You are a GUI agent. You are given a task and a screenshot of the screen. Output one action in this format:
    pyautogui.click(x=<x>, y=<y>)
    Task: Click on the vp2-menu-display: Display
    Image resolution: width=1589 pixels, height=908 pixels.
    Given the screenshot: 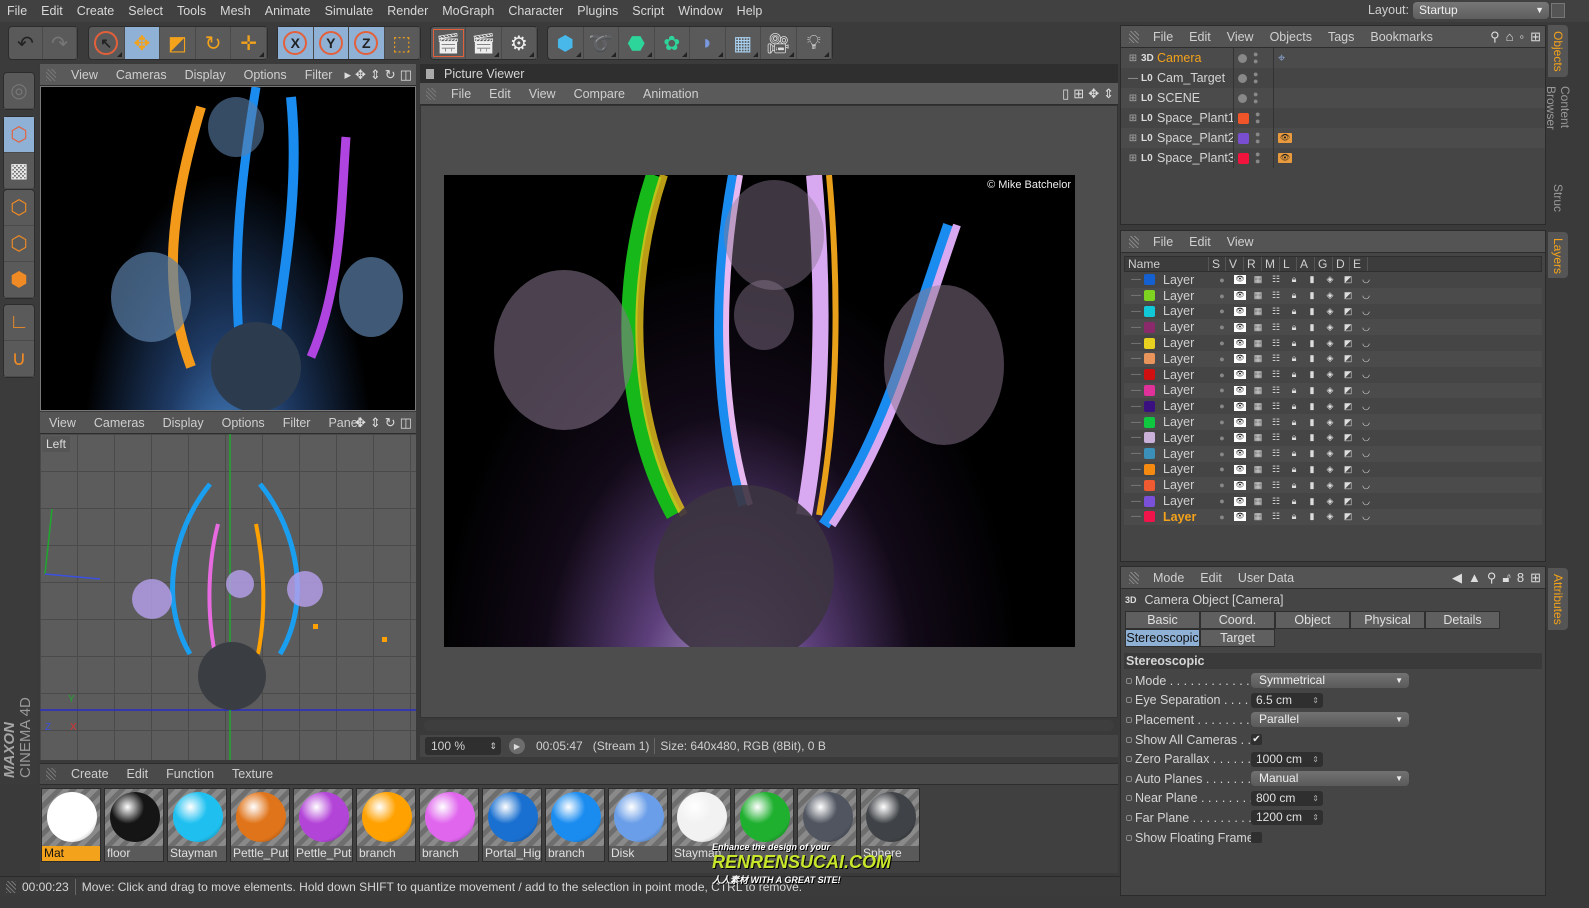 What is the action you would take?
    pyautogui.click(x=183, y=423)
    